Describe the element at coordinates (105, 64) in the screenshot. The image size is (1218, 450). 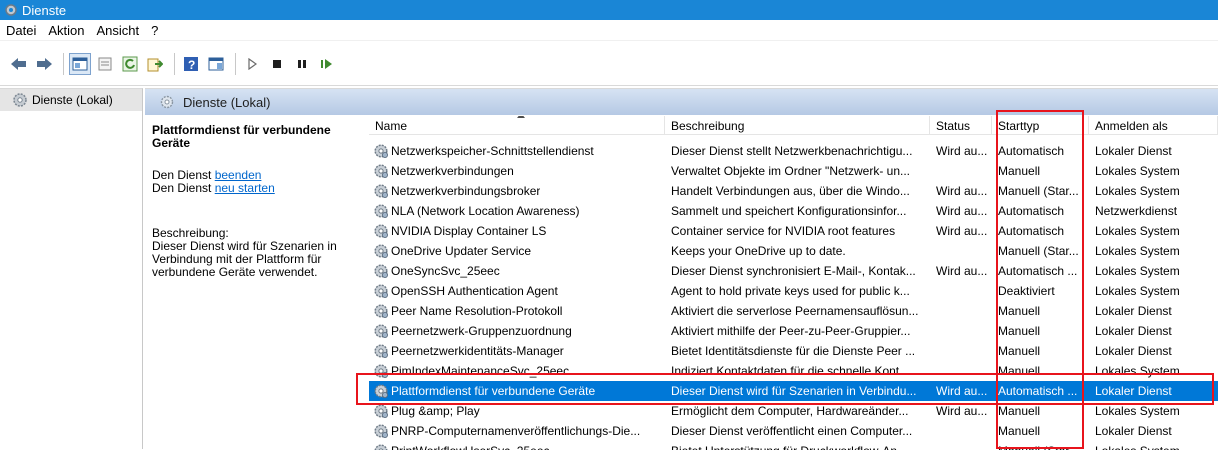
I see `properties-icon` at that location.